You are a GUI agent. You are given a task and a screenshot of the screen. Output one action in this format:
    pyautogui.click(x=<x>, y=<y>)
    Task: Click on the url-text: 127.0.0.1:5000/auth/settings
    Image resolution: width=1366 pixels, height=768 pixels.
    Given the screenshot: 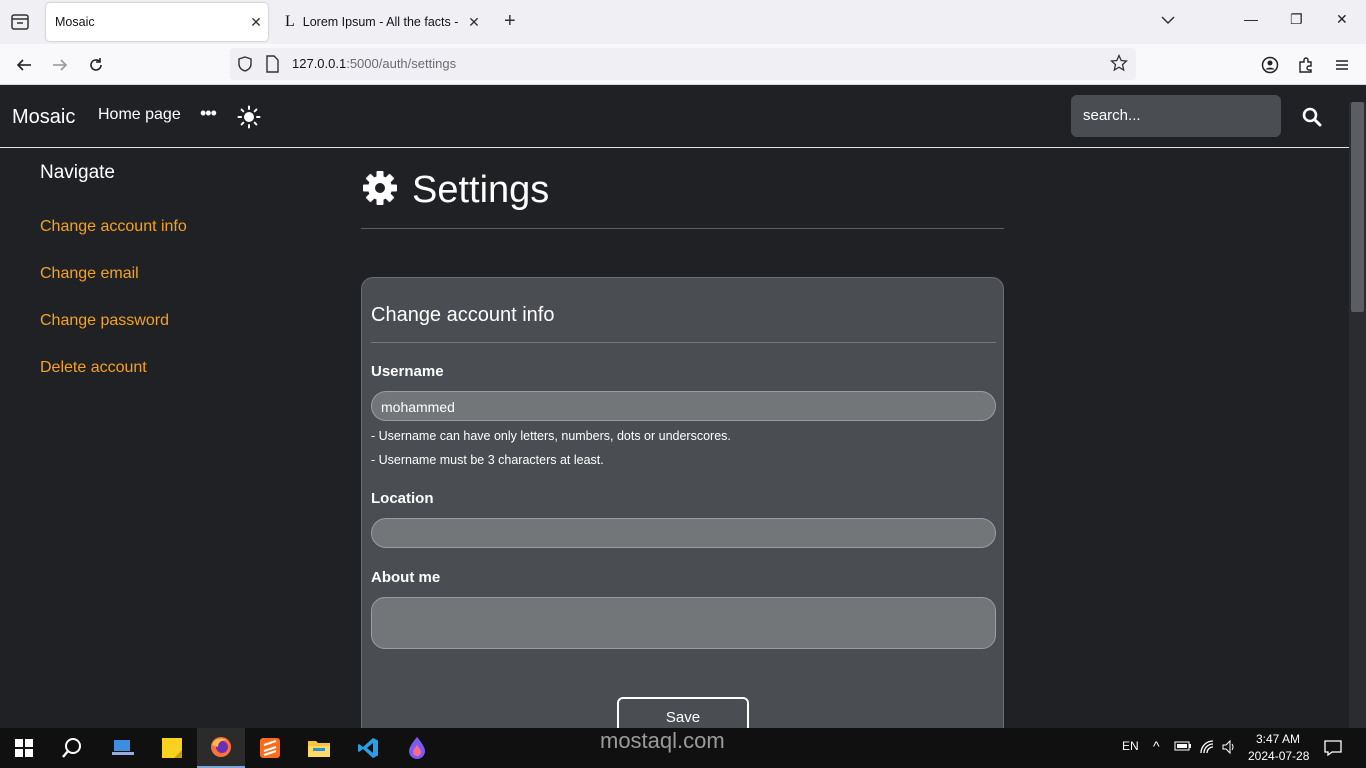 What is the action you would take?
    pyautogui.click(x=374, y=63)
    